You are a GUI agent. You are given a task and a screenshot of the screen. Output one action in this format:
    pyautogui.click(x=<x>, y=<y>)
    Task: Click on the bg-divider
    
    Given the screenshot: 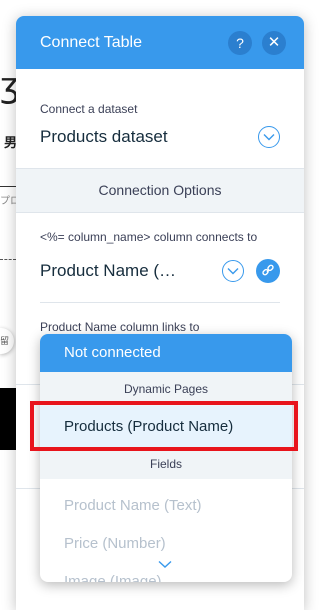 What is the action you would take?
    pyautogui.click(x=8, y=186)
    